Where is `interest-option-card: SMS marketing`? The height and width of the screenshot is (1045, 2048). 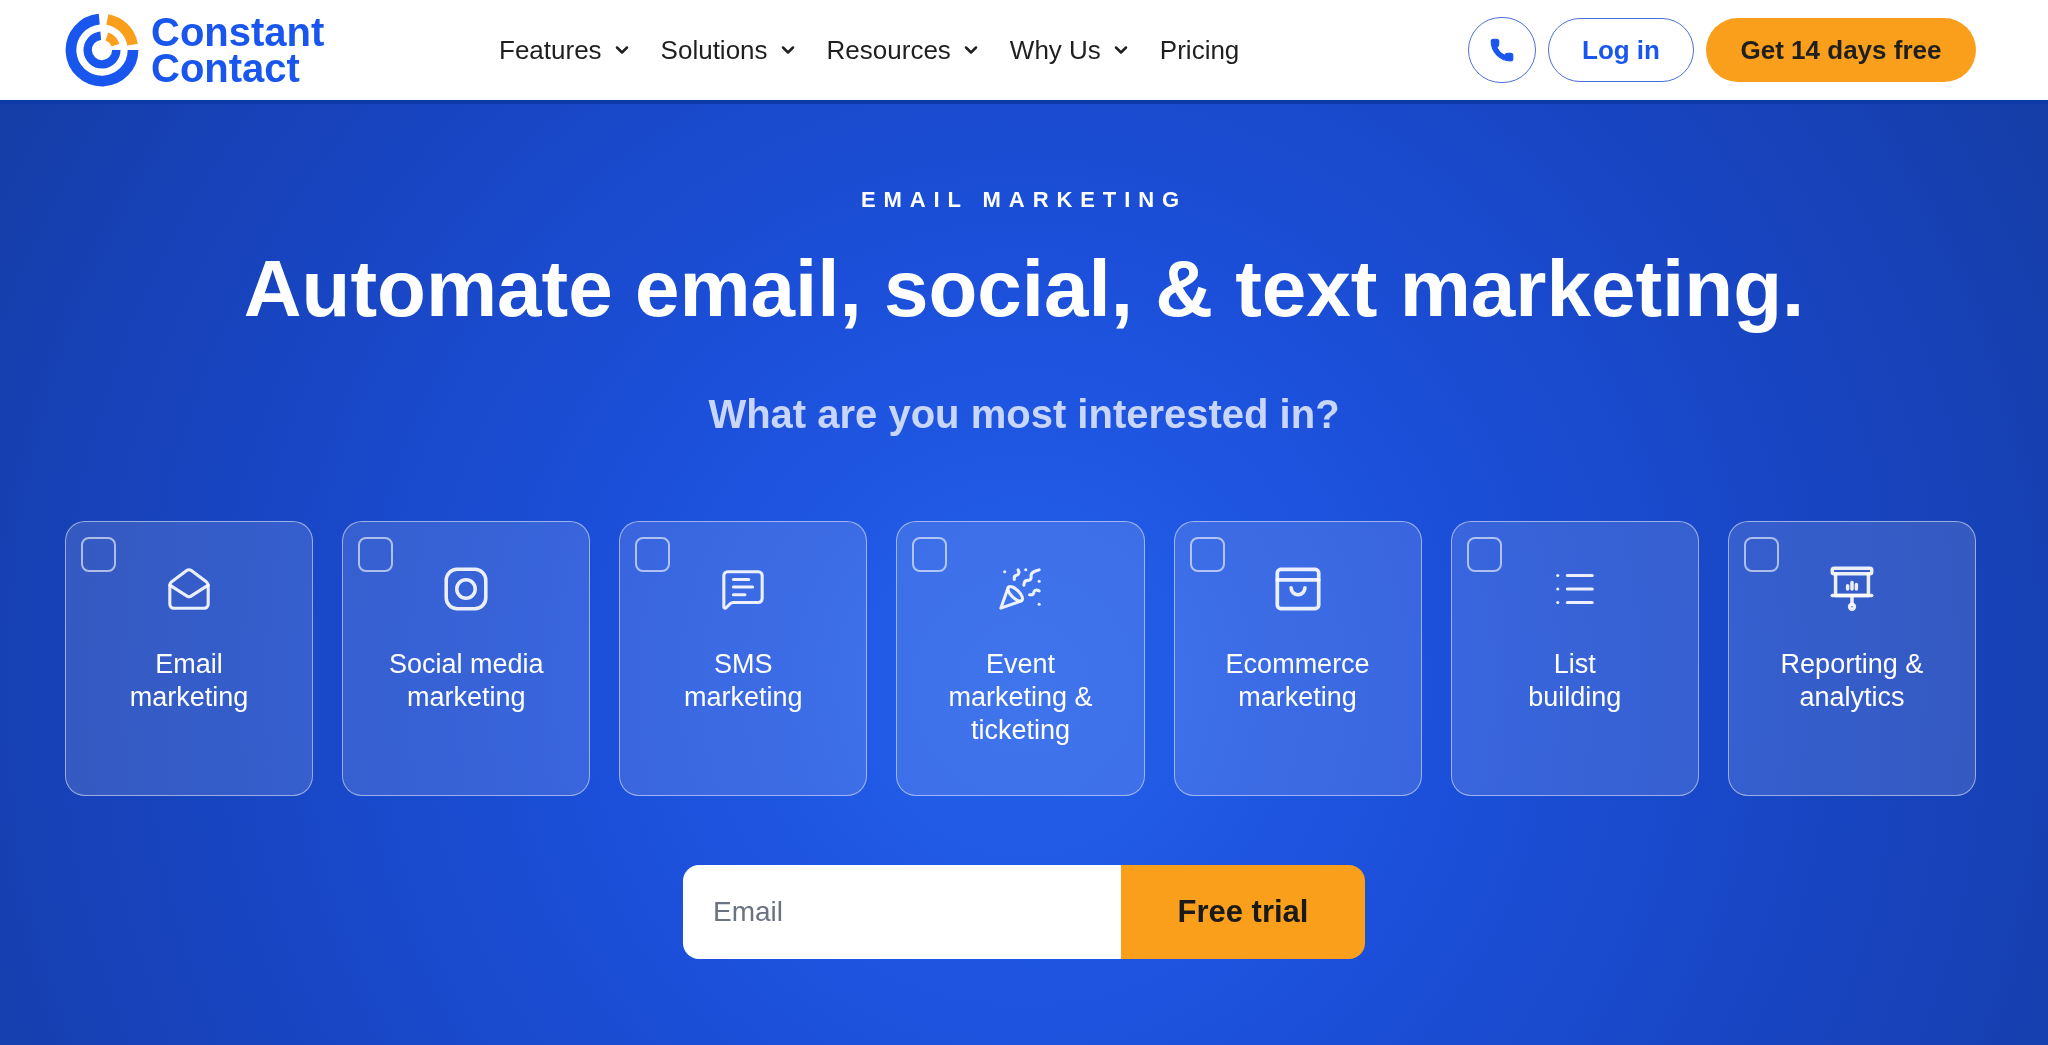
interest-option-card: SMS marketing is located at coordinates (743, 658).